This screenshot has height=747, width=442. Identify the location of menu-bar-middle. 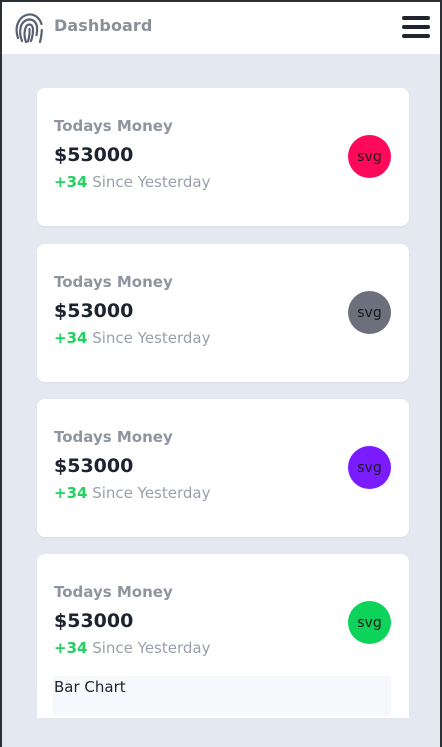
(416, 27).